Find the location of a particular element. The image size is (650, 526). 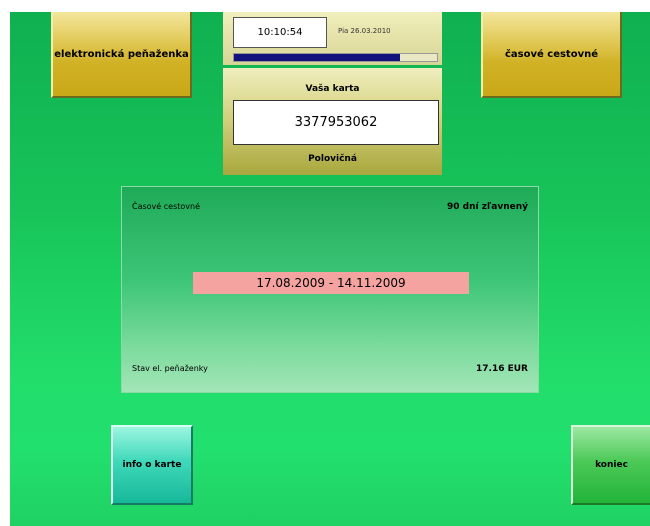

card-panel: Vaša karta 3377953062 Polovičná is located at coordinates (332, 121).